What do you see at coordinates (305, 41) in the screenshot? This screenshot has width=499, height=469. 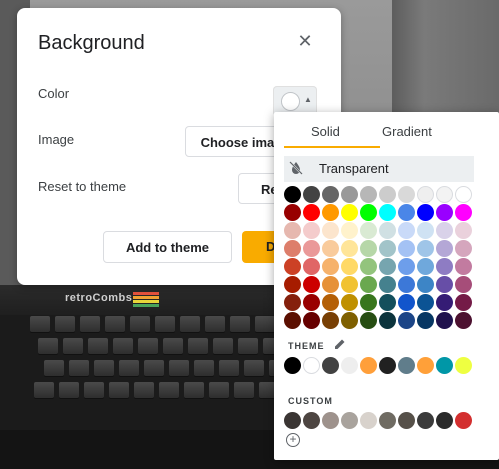 I see `close-icon: ✕` at bounding box center [305, 41].